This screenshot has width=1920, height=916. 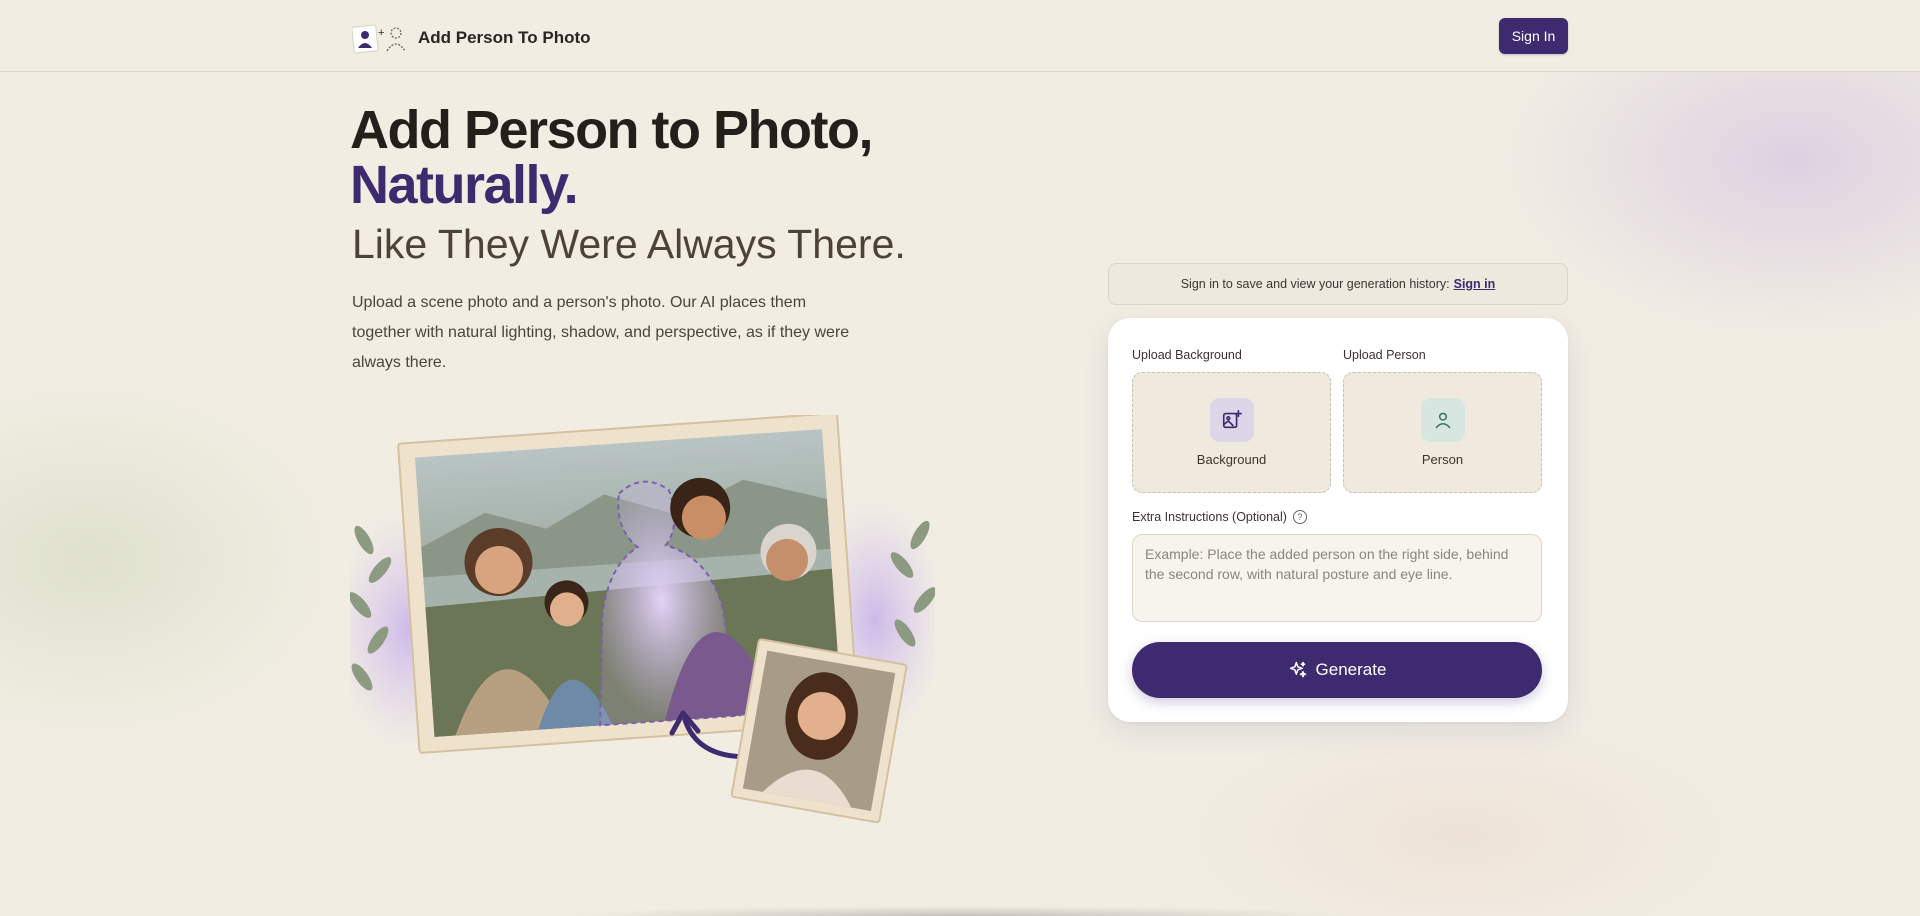 What do you see at coordinates (1533, 36) in the screenshot?
I see `sign-in-button: Sign In` at bounding box center [1533, 36].